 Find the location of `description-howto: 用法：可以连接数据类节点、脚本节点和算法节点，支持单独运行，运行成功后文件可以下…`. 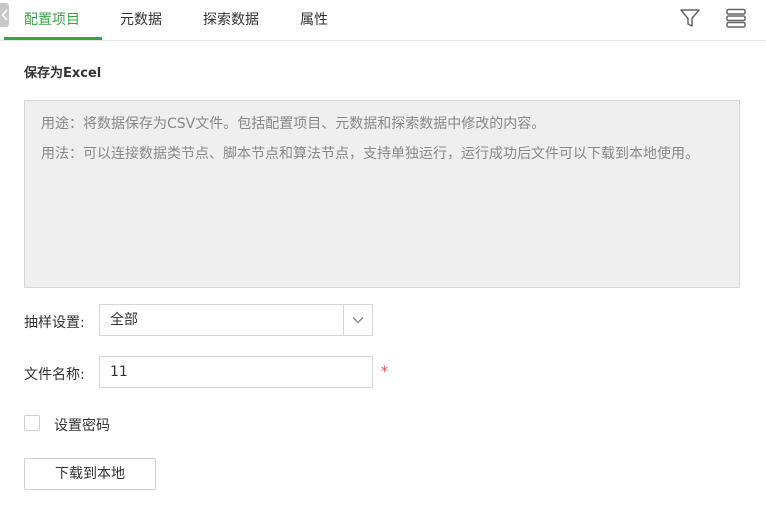

description-howto: 用法：可以连接数据类节点、脚本节点和算法节点，支持单独运行，运行成功后文件可以下… is located at coordinates (370, 154).